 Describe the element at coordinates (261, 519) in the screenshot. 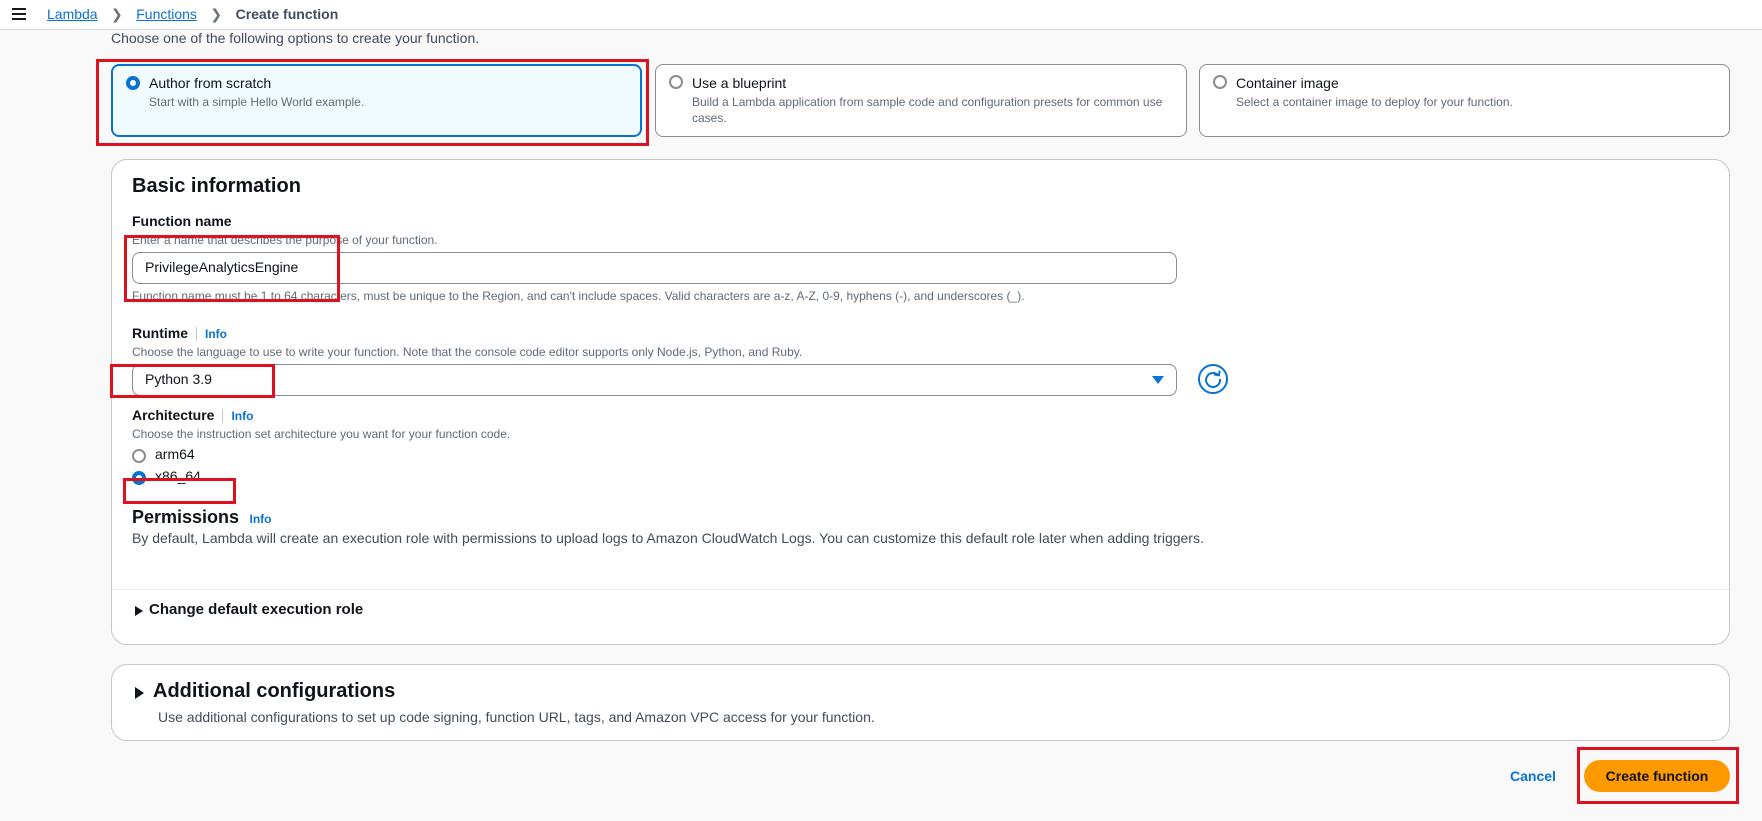

I see `permissions-info-link: Info` at that location.